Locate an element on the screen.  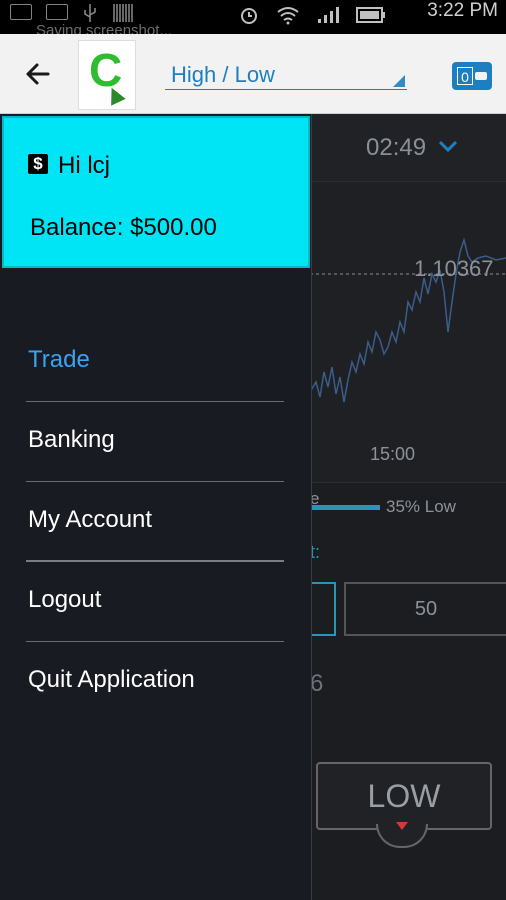
sentiment-bar: e 35% Low is located at coordinates (408, 500).